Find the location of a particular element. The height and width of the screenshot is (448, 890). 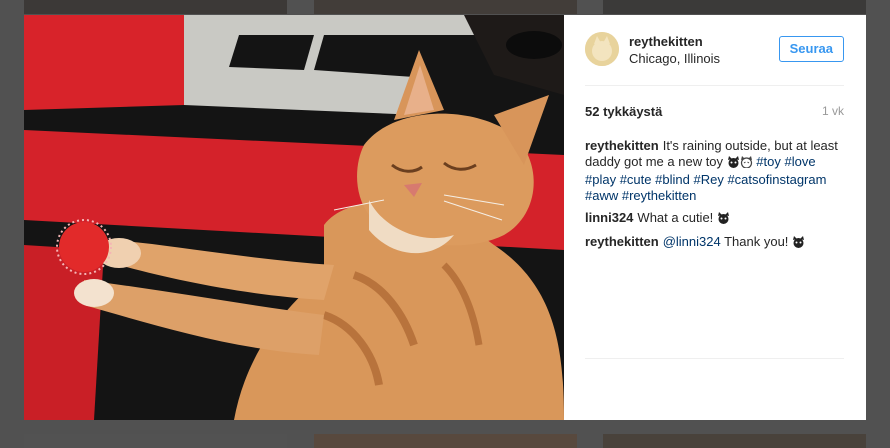

hashtag-link: #cute is located at coordinates (636, 179).